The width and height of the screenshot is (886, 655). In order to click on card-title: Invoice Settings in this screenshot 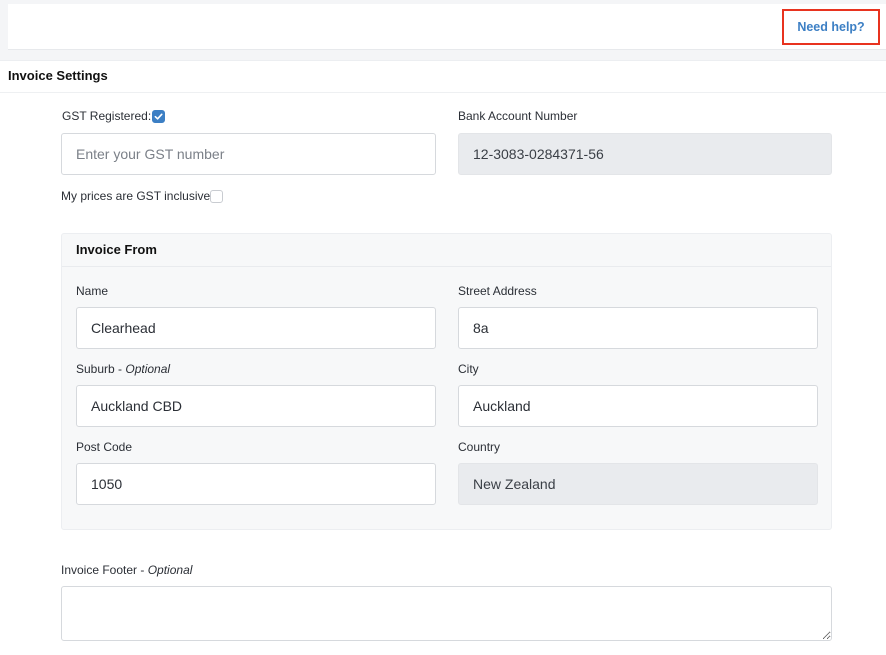, I will do `click(58, 75)`.